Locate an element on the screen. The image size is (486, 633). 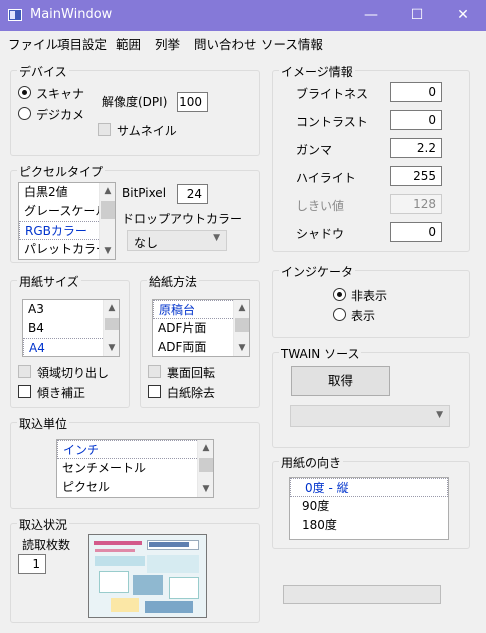
progress-bar is located at coordinates (362, 594).